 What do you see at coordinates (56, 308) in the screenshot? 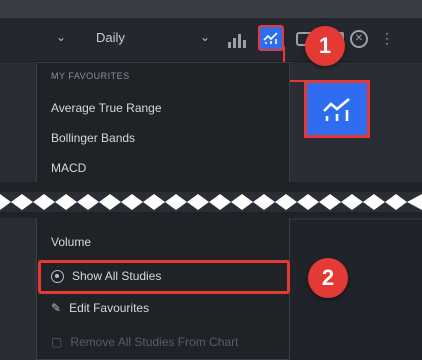
I see `pencil-icon: ✎` at bounding box center [56, 308].